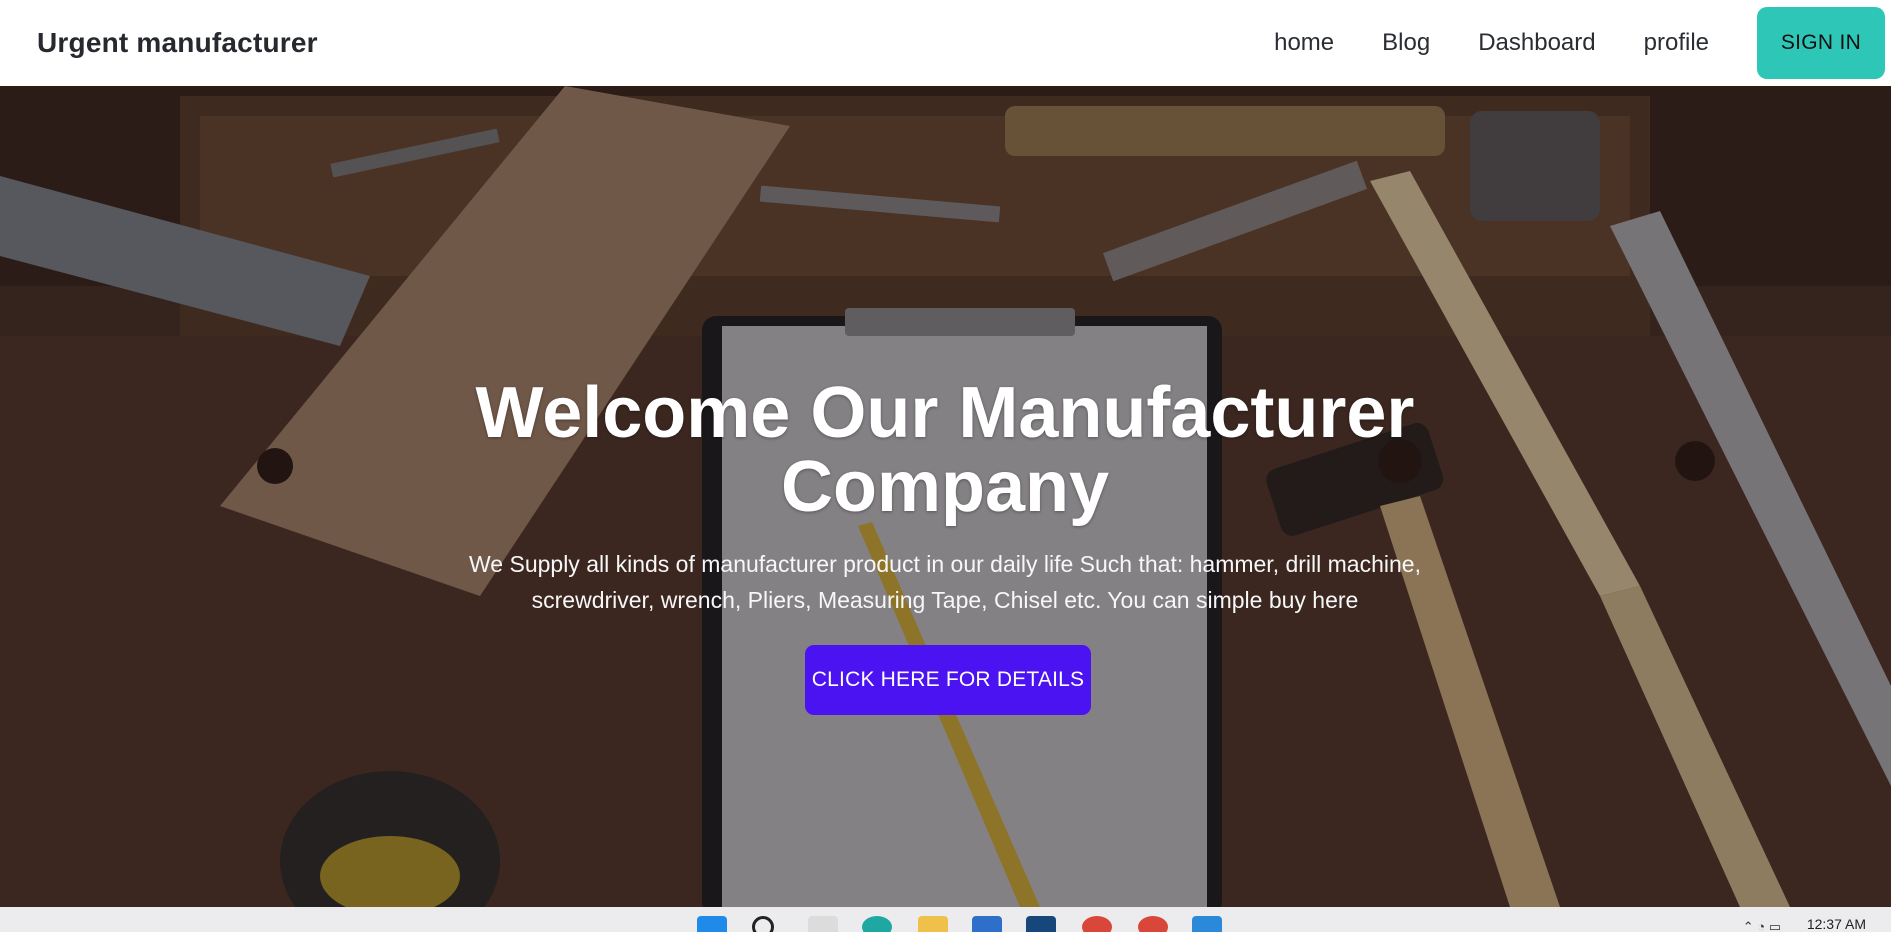  I want to click on taskbar: ⌃ ◔ ▭ 12:37 AM, so click(945, 919).